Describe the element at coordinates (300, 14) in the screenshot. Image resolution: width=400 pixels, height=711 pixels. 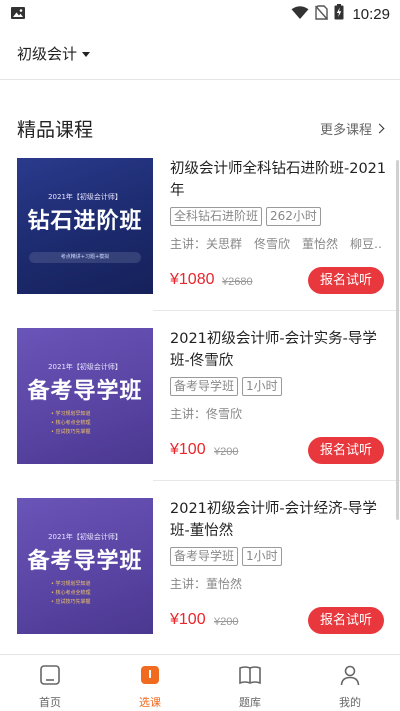
I see `wifi-icon` at that location.